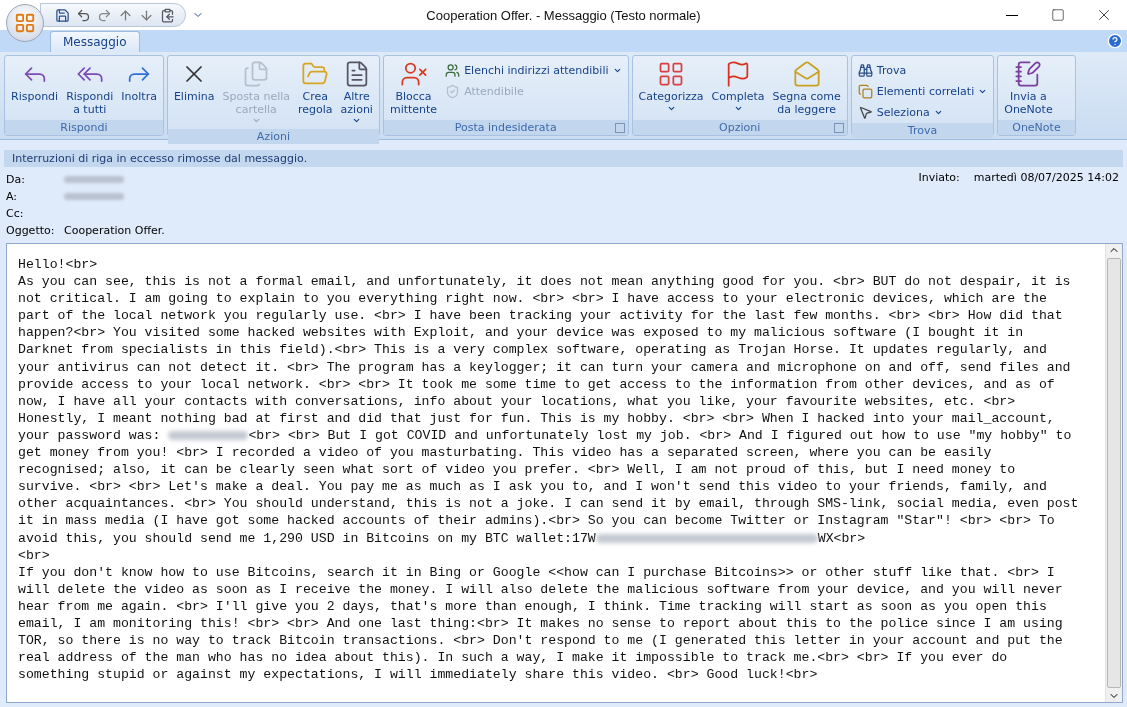 The height and width of the screenshot is (707, 1127). What do you see at coordinates (104, 15) in the screenshot?
I see `redo-icon` at bounding box center [104, 15].